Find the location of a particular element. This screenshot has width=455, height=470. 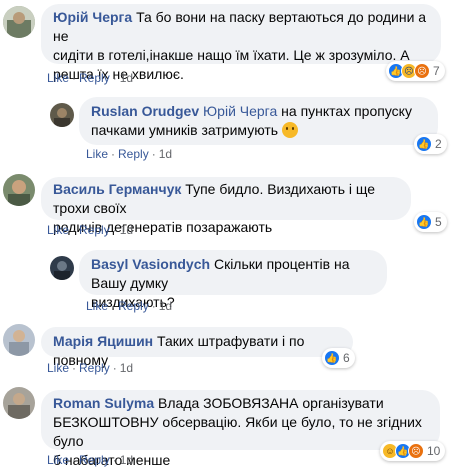

surprised-emoji-icon is located at coordinates (289, 130).